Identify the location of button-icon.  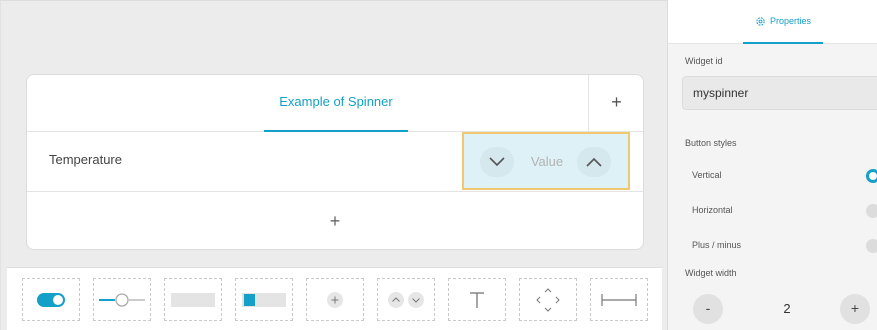
(193, 299).